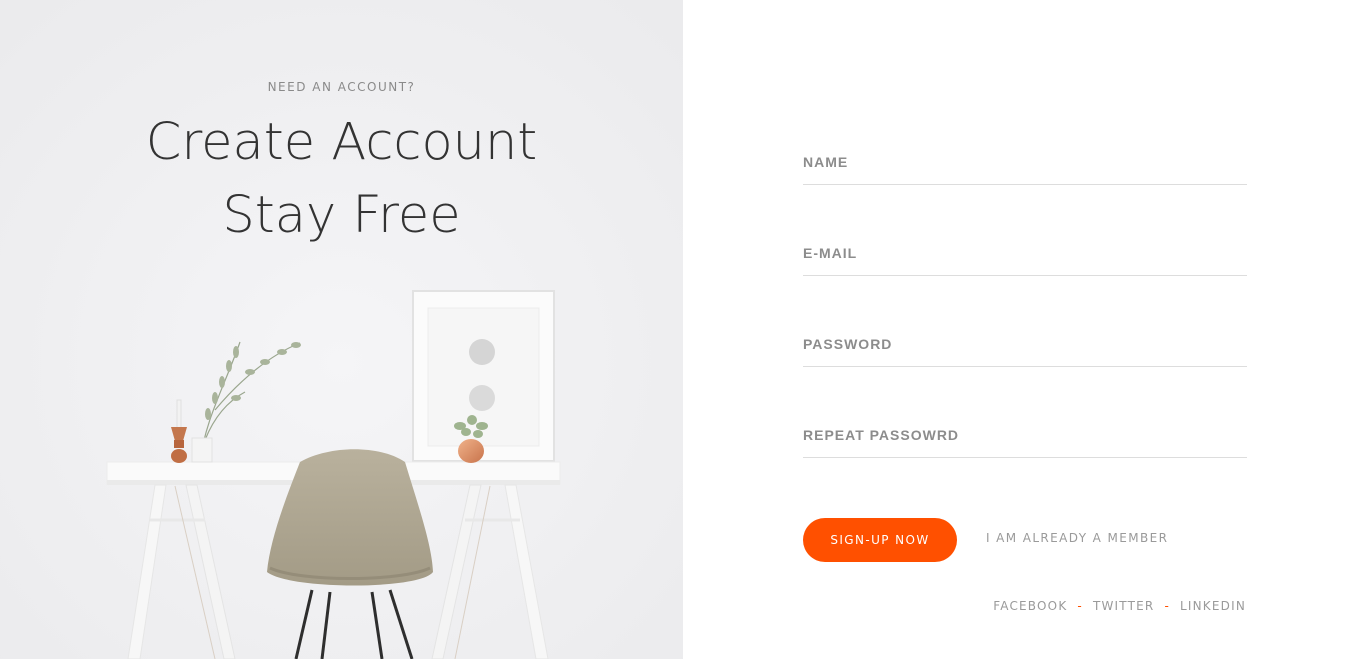 The image size is (1365, 659). I want to click on name-field-row, so click(1025, 162).